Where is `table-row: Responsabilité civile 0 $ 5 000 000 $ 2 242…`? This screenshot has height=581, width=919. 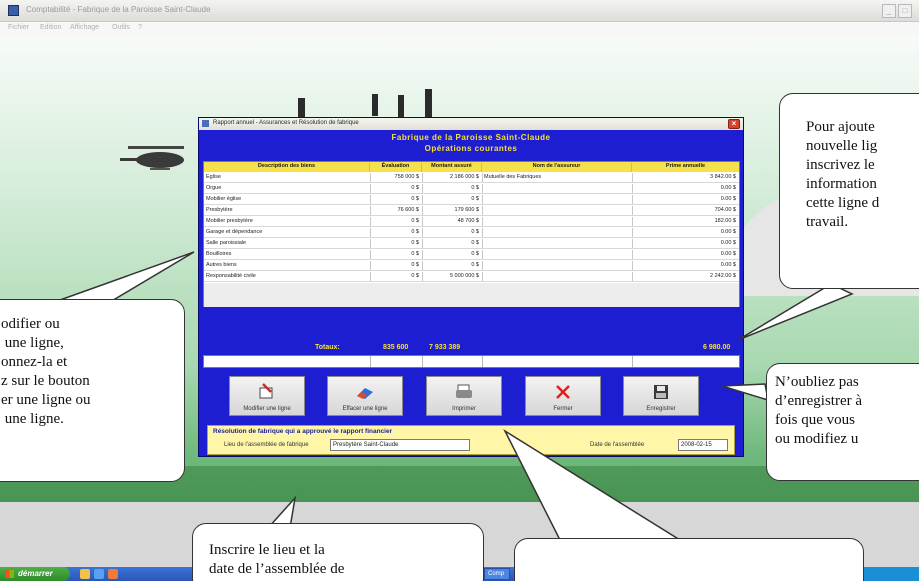 table-row: Responsabilité civile 0 $ 5 000 000 $ 2 242… is located at coordinates (471, 277).